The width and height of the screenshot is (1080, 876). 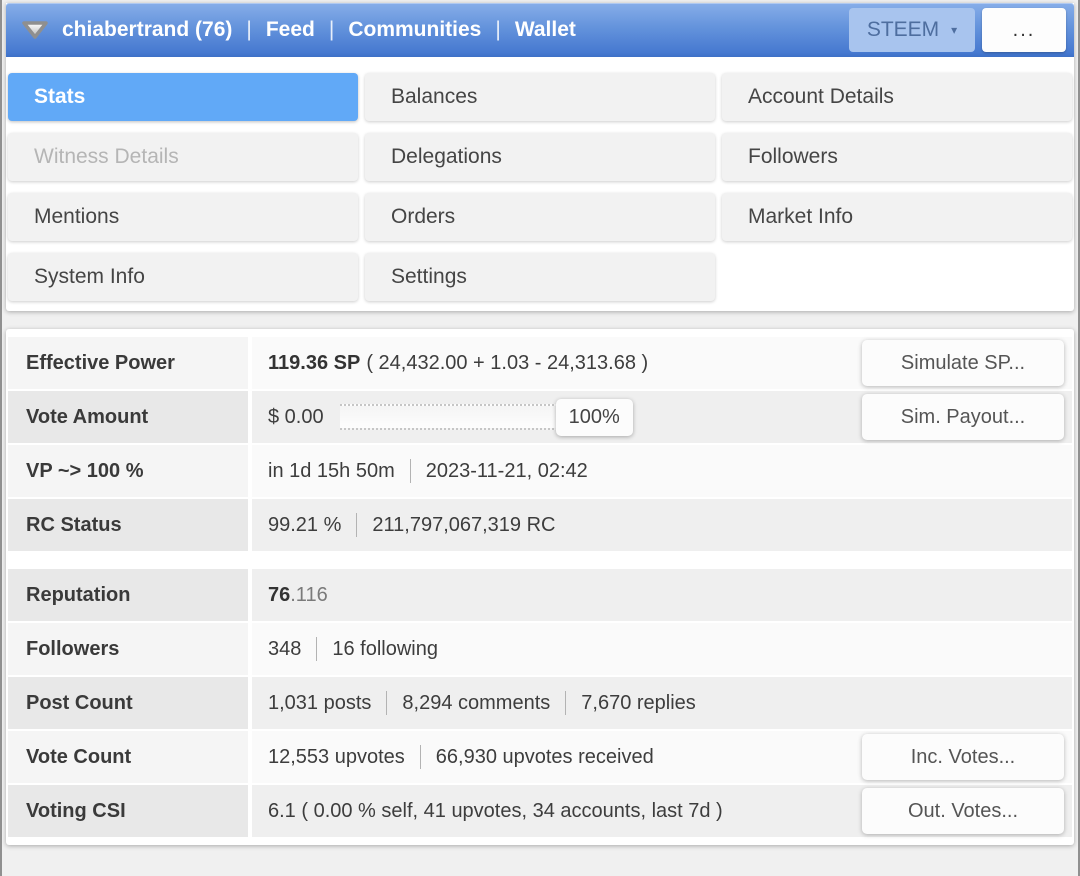 I want to click on vp-recharge-duration: in 1d 15h 50m, so click(x=331, y=470).